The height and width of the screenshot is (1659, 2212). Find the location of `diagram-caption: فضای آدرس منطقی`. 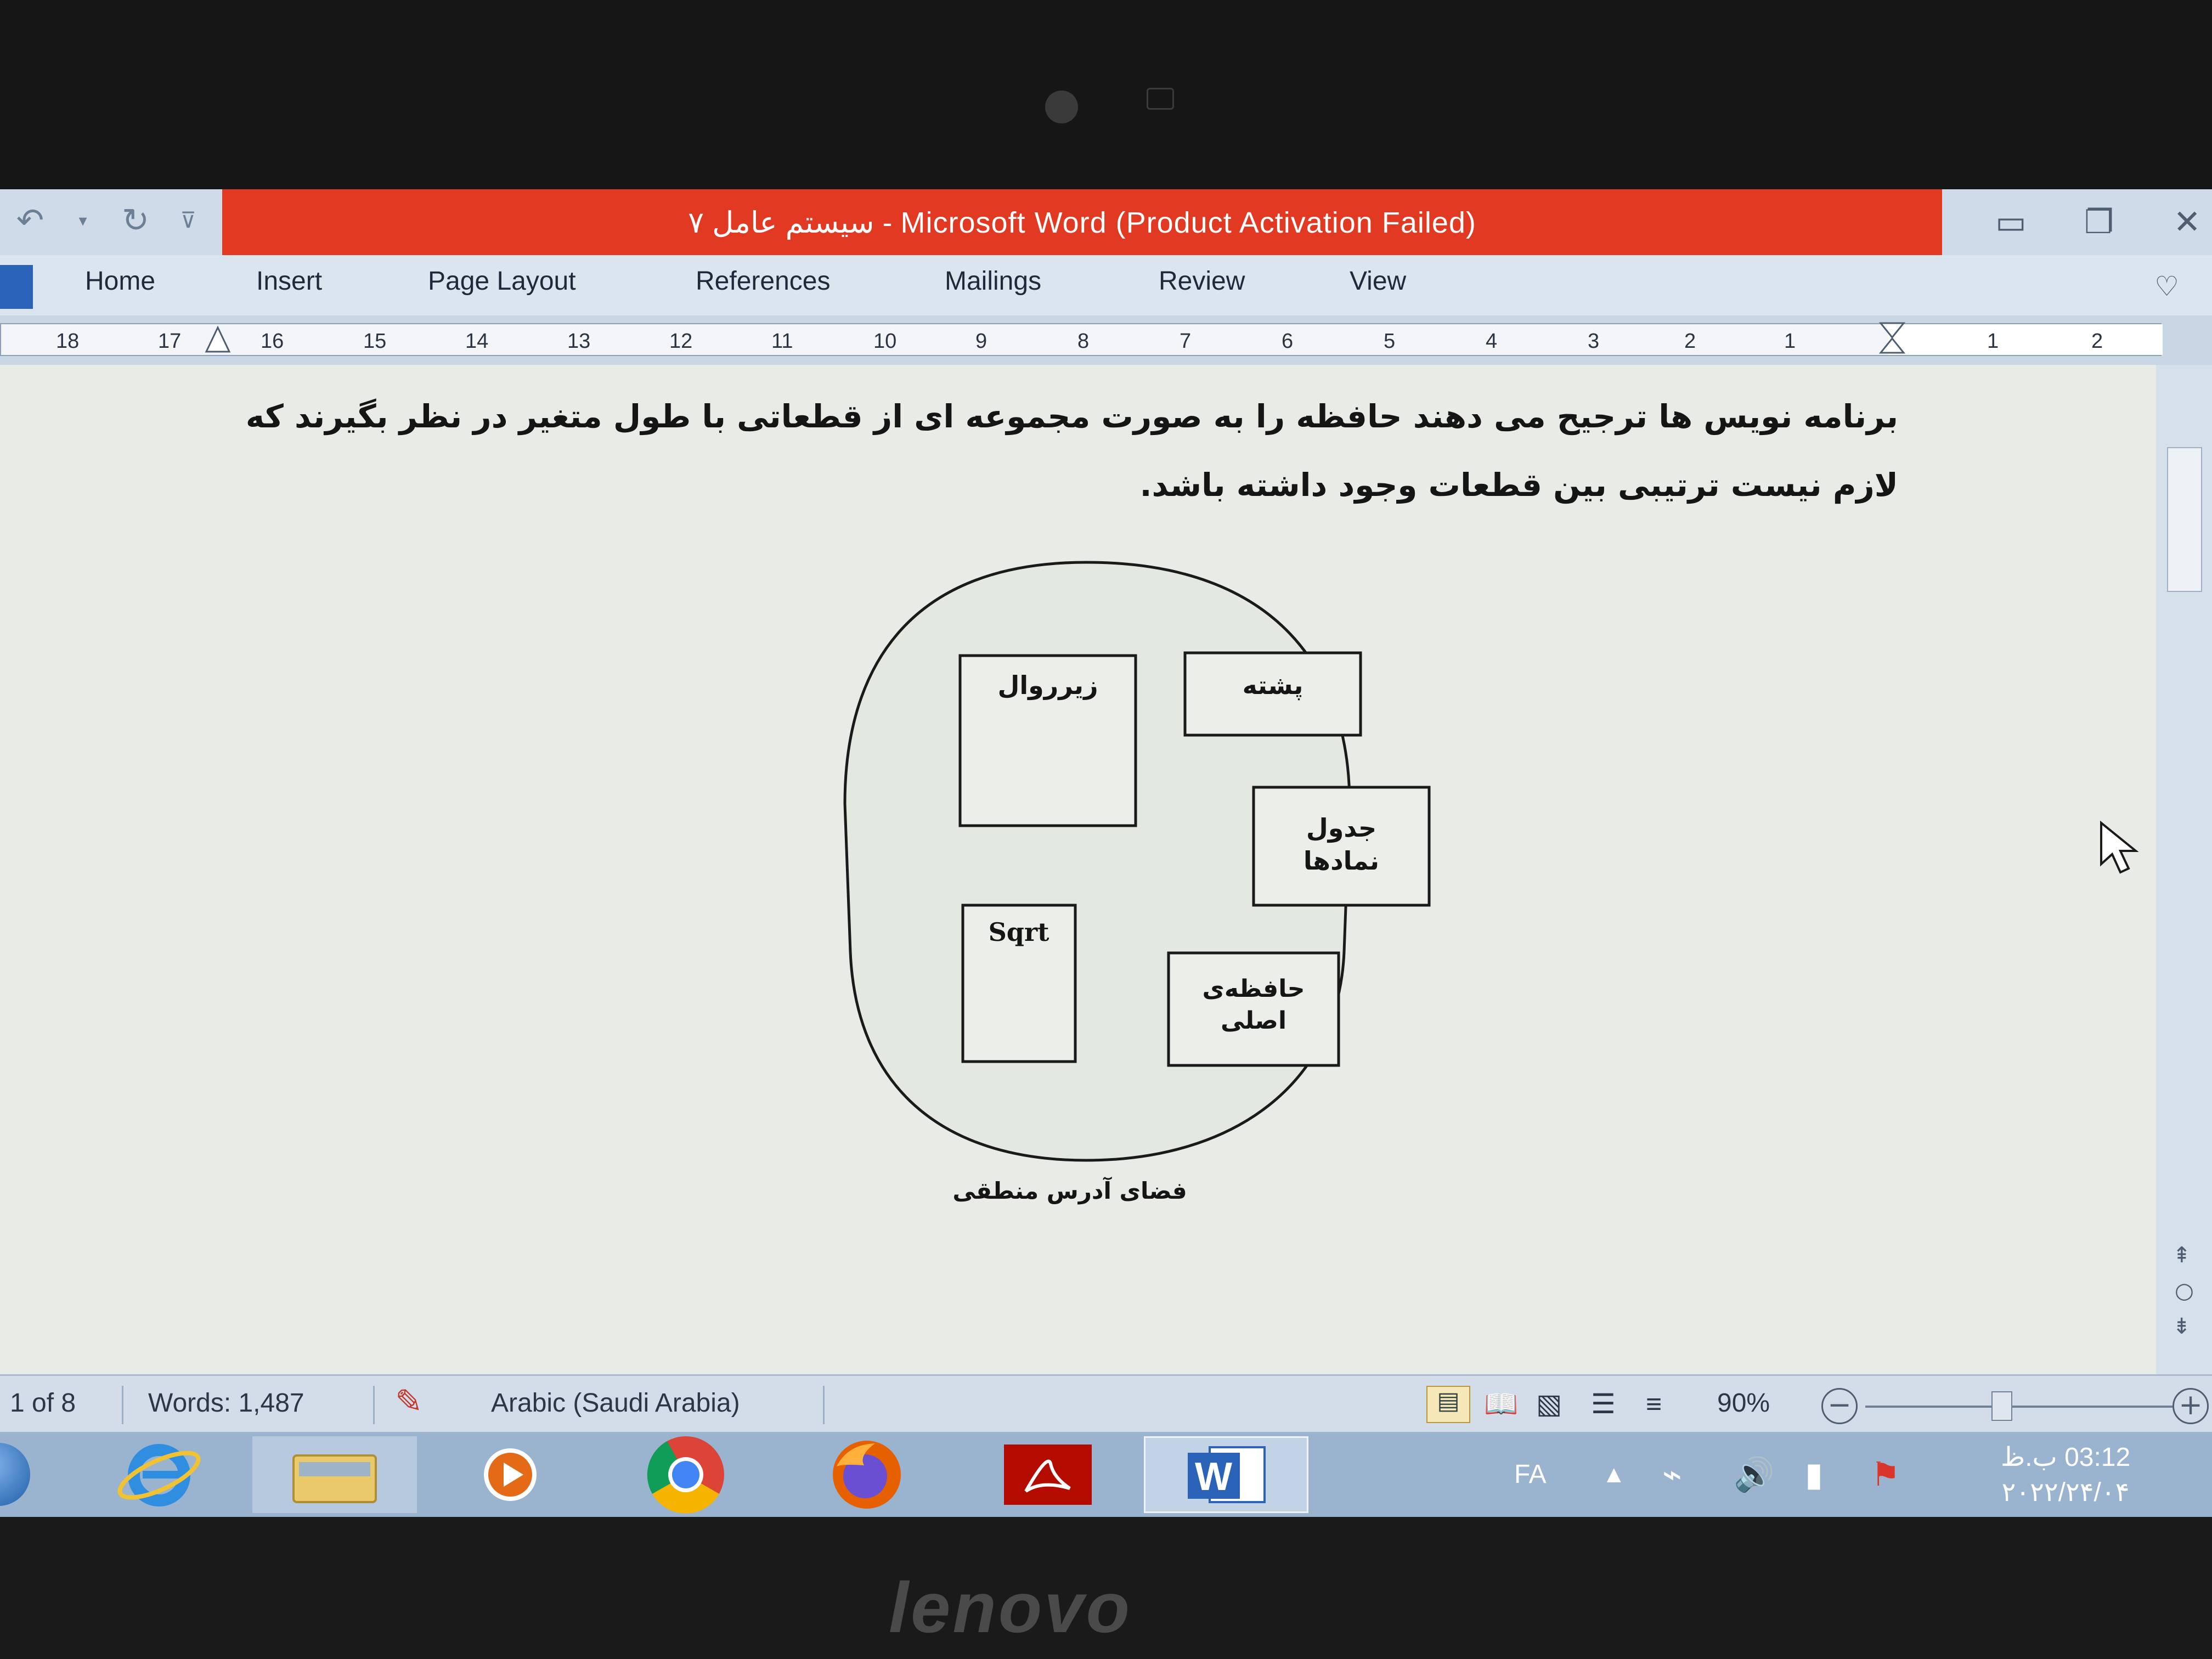

diagram-caption: فضای آدرس منطقی is located at coordinates (1069, 1190).